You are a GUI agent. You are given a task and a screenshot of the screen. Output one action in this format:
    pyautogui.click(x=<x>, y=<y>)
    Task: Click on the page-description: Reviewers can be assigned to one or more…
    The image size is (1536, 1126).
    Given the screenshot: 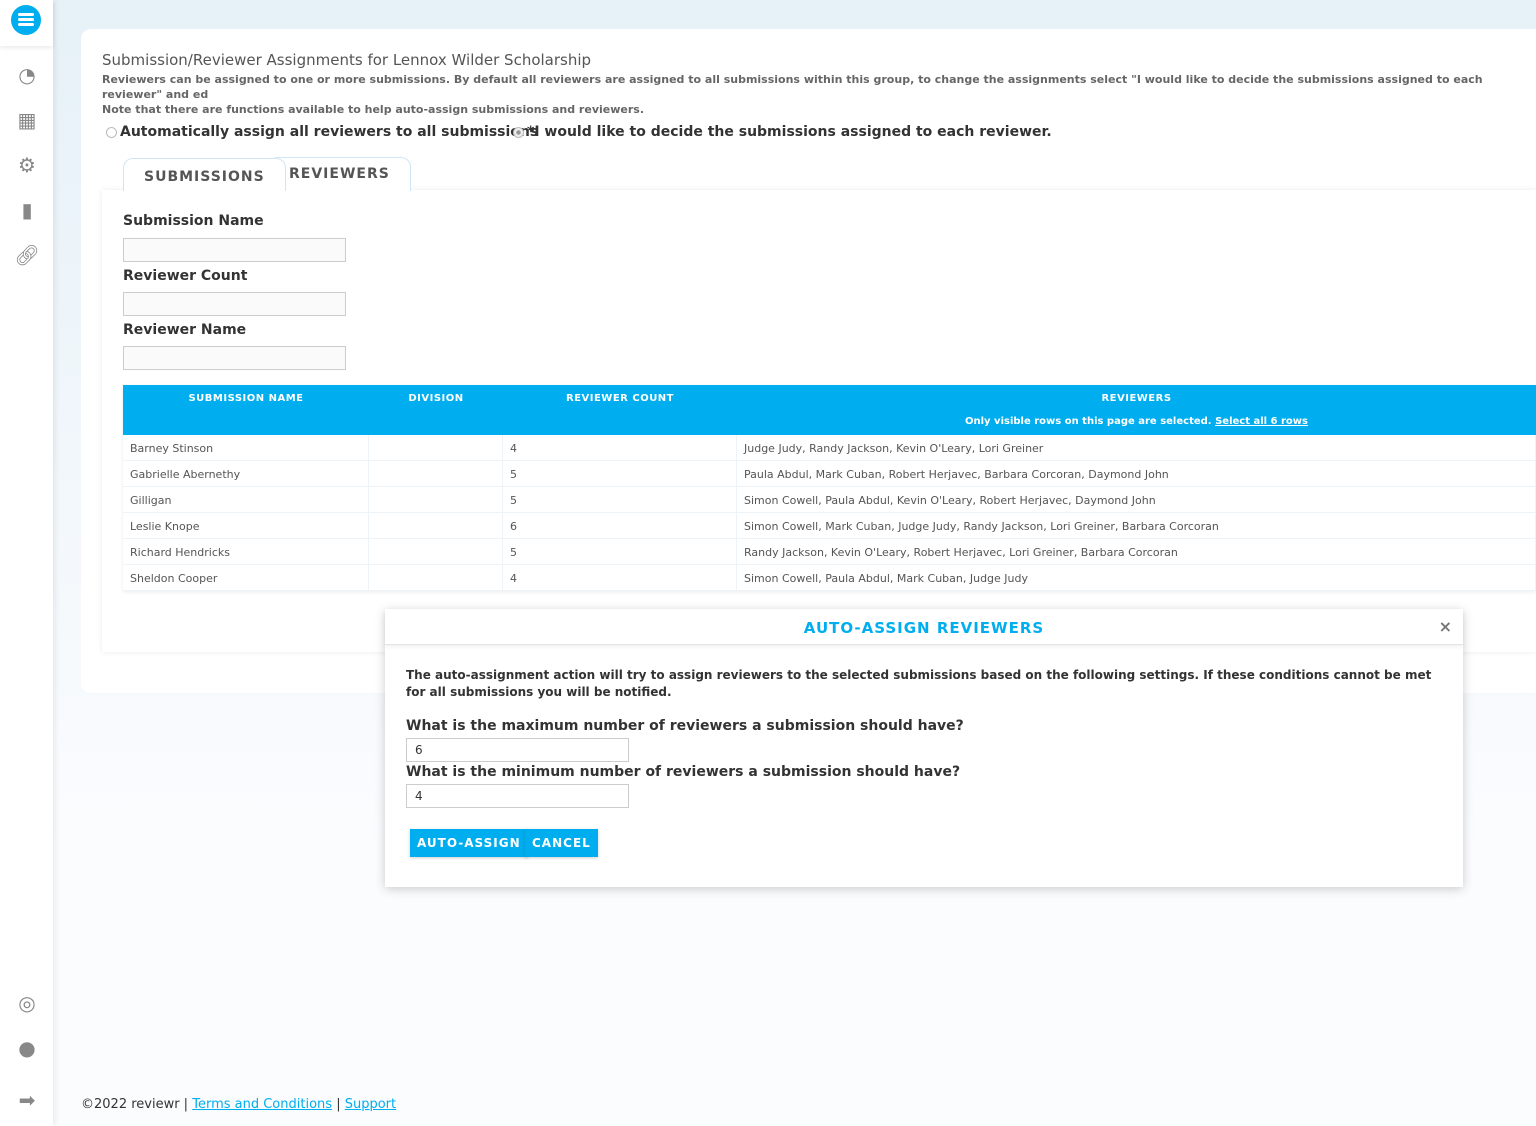 What is the action you would take?
    pyautogui.click(x=792, y=94)
    